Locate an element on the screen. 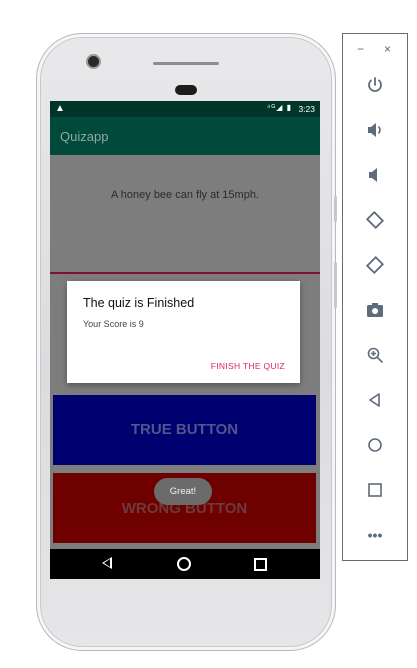  true-button: TRUE BUTTON is located at coordinates (184, 430).